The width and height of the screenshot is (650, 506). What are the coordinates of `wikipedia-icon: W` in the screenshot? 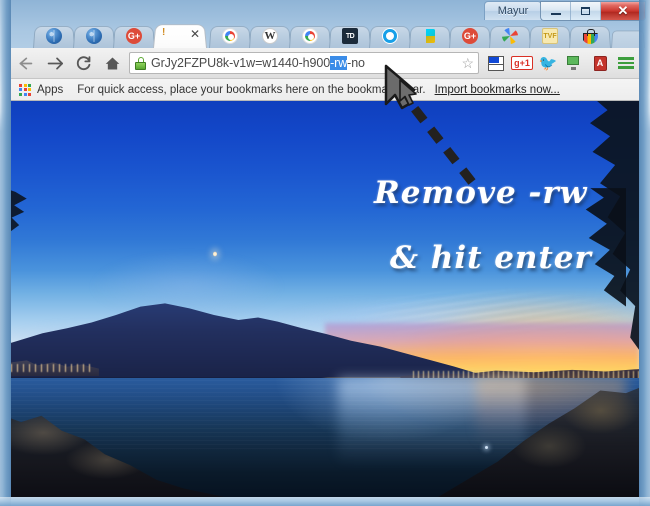 It's located at (270, 36).